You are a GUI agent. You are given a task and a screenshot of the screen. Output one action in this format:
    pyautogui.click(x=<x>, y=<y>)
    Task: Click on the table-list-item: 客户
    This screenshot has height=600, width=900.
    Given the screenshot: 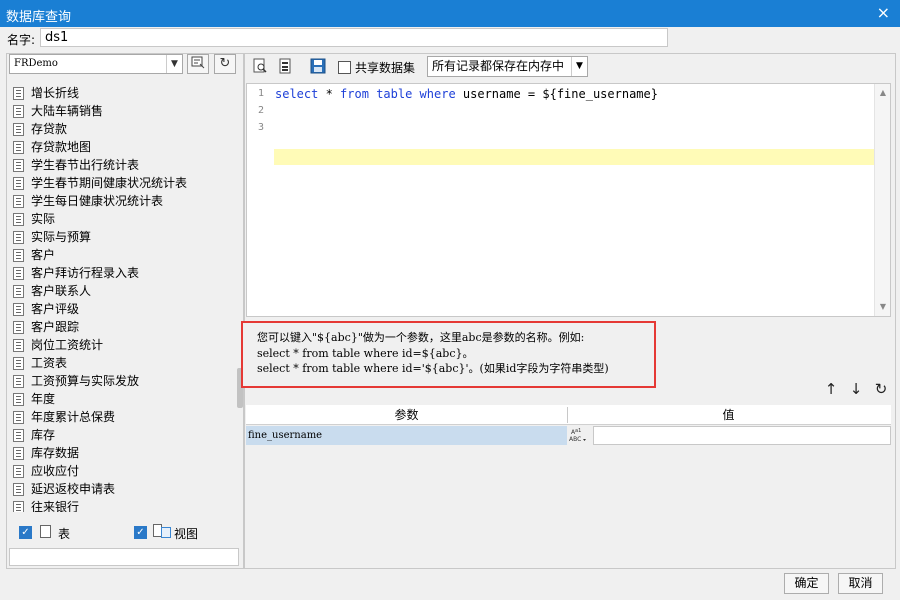 What is the action you would take?
    pyautogui.click(x=124, y=255)
    